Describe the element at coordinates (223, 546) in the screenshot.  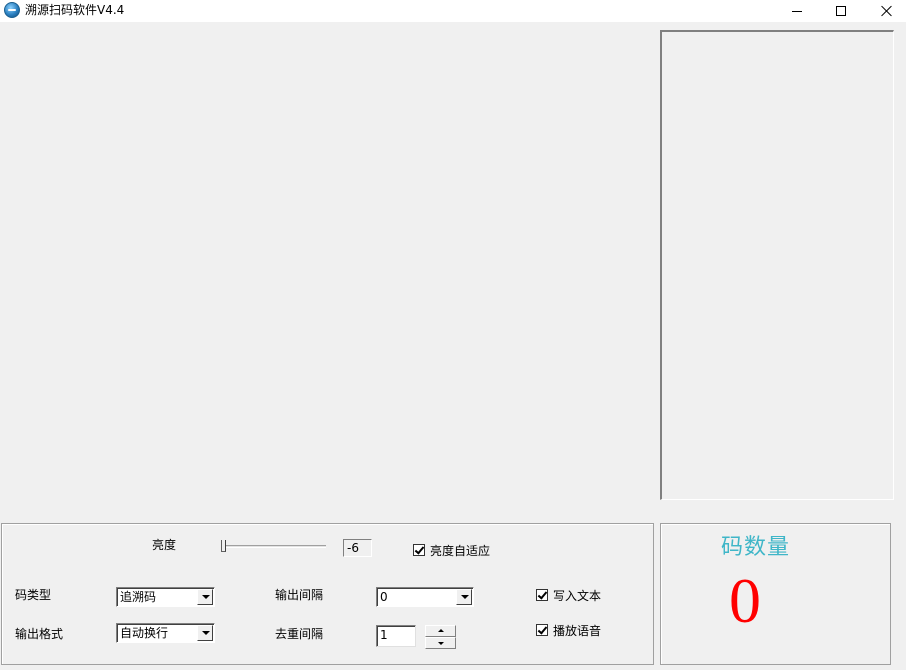
I see `brightness-slider-thumb` at that location.